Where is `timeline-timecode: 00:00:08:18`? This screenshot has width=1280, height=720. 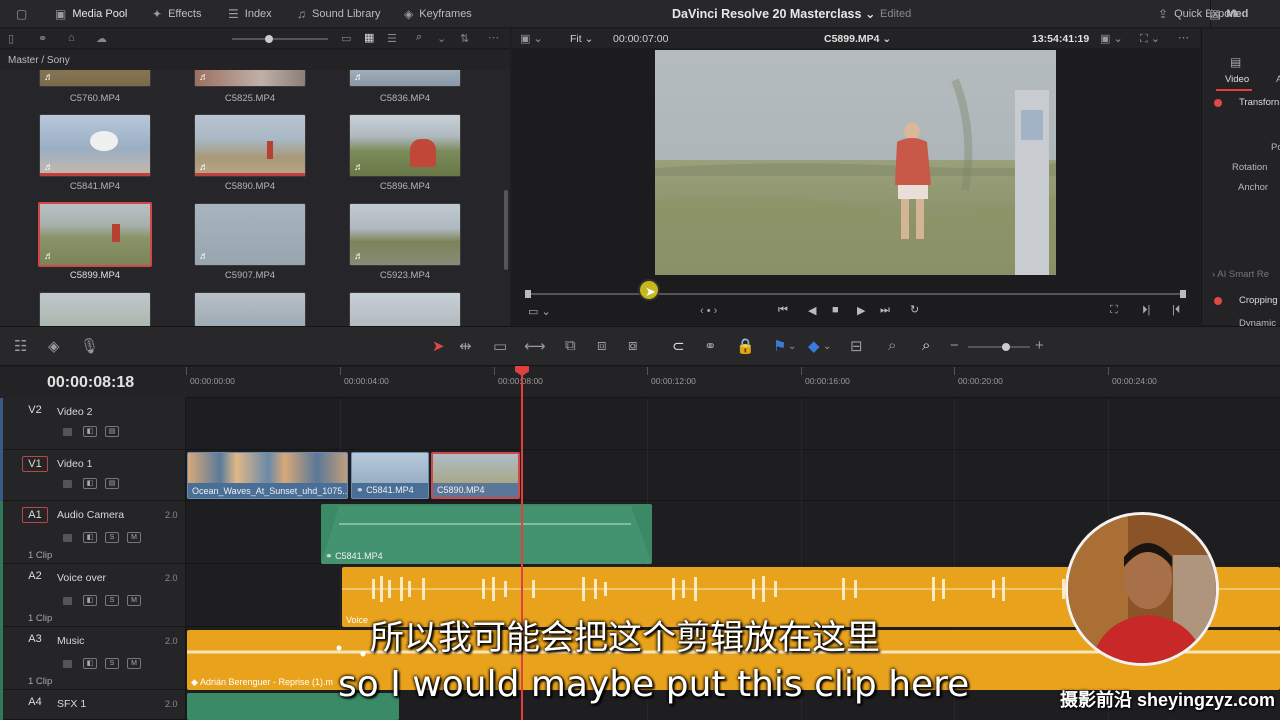 timeline-timecode: 00:00:08:18 is located at coordinates (93, 382).